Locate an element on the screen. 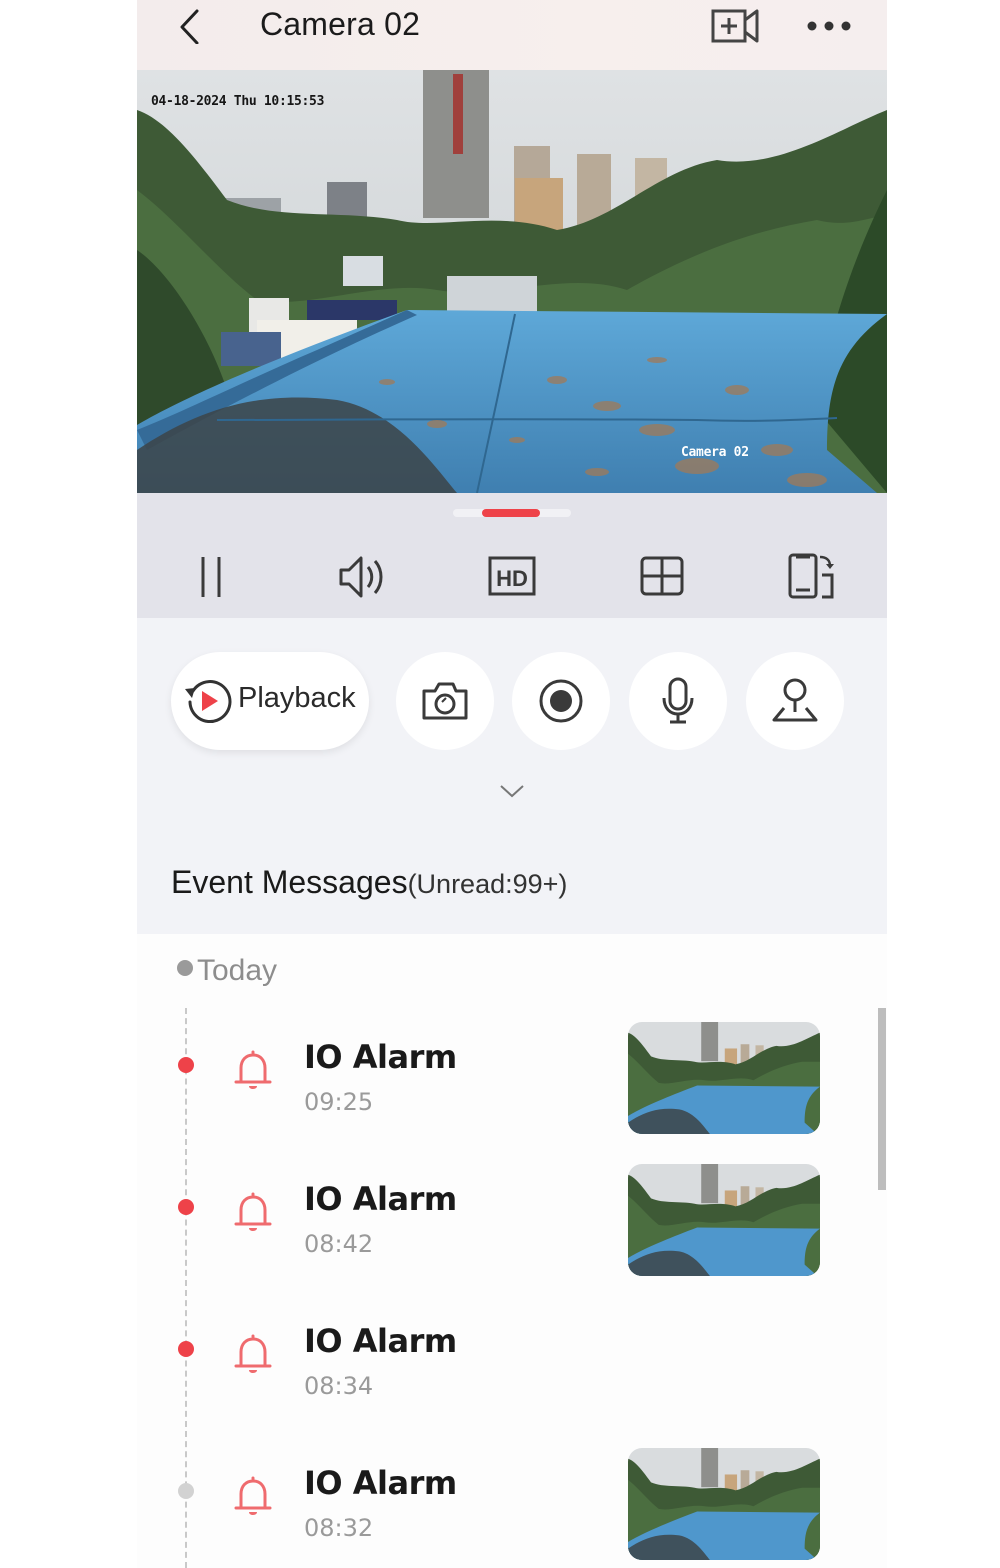 This screenshot has width=1000, height=1568. expand-actions-button is located at coordinates (512, 791).